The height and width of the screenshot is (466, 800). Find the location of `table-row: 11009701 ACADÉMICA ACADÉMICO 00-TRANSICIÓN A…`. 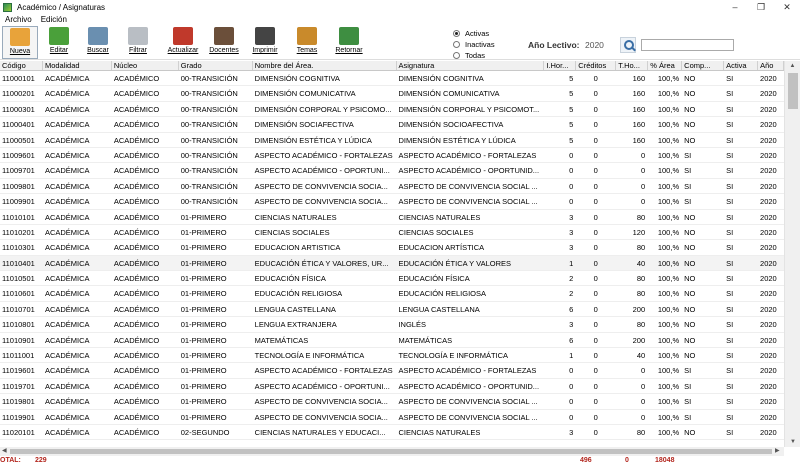

table-row: 11009701 ACADÉMICA ACADÉMICO 00-TRANSICIÓN A… is located at coordinates (392, 171).